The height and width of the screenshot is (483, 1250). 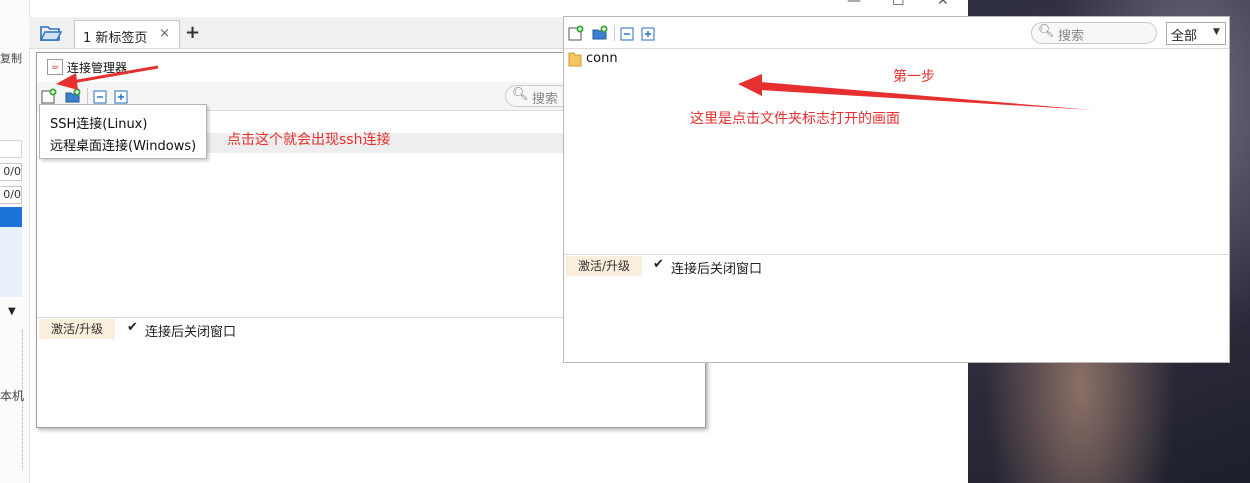 I want to click on arrow-to-new-icon, so click(x=107, y=77).